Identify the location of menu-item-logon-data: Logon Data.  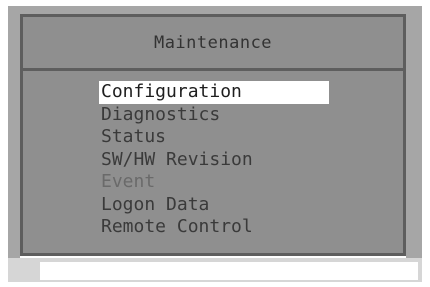
(214, 205).